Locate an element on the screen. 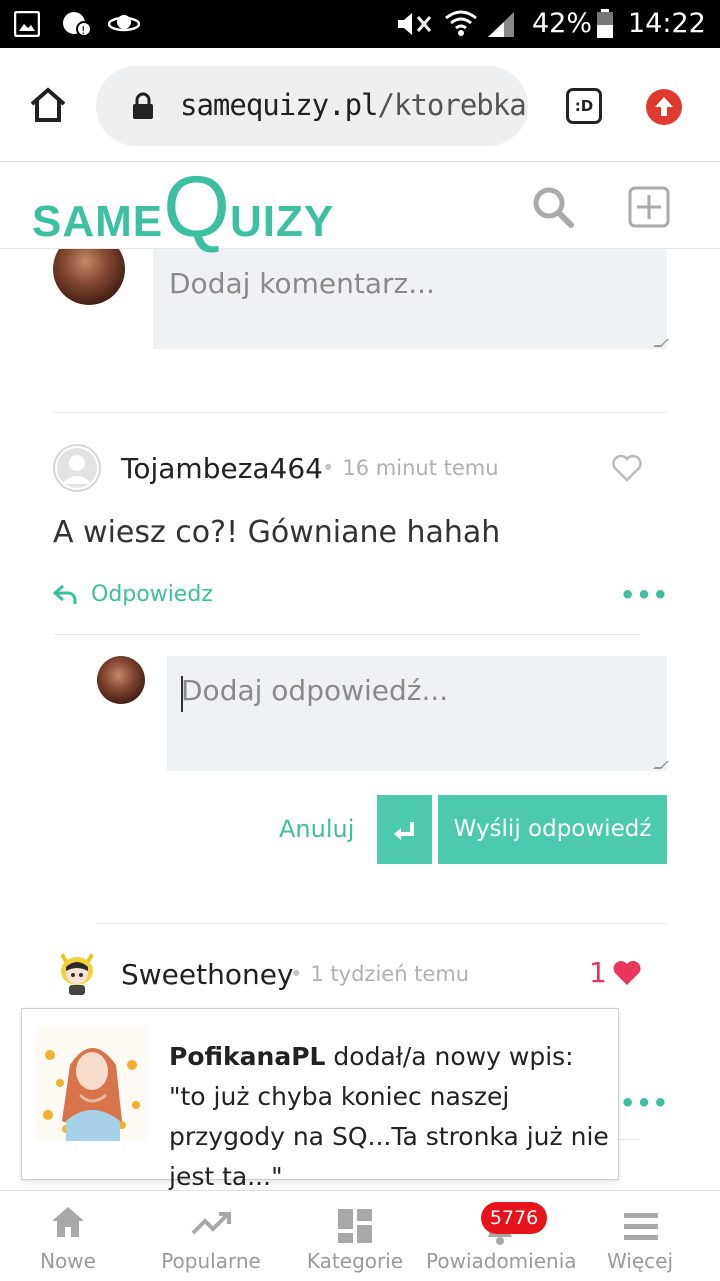 The height and width of the screenshot is (1281, 720). comment-timestamp: • 16 minut temu is located at coordinates (410, 468).